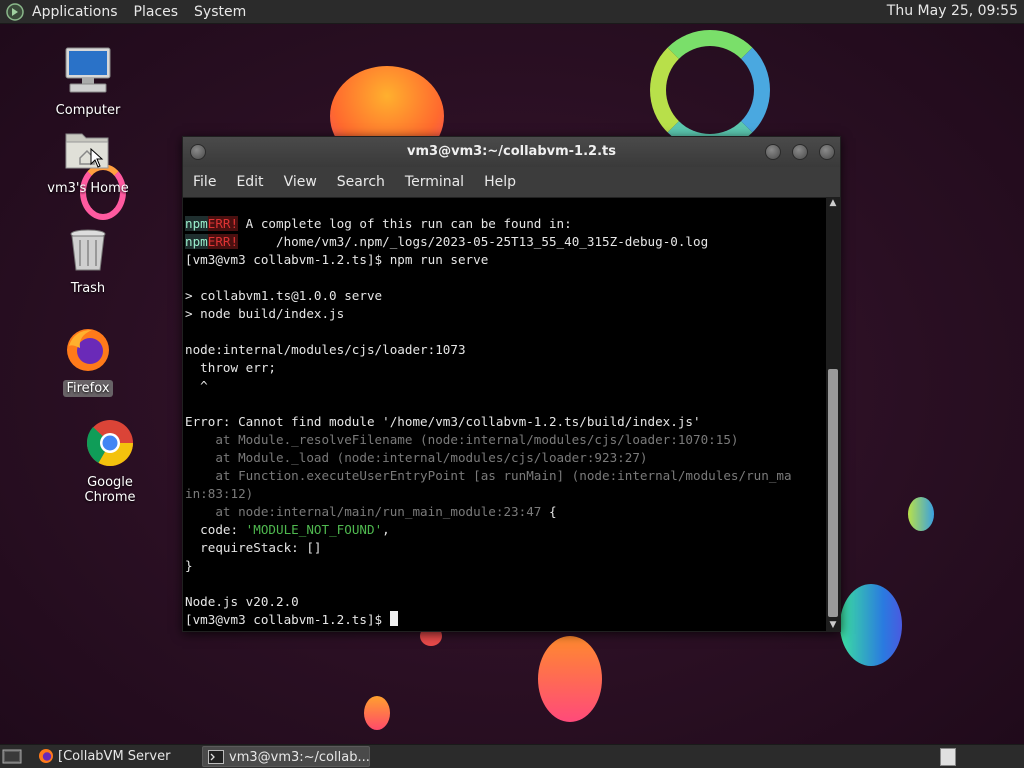 This screenshot has height=768, width=1024. I want to click on text-cursor, so click(393, 618).